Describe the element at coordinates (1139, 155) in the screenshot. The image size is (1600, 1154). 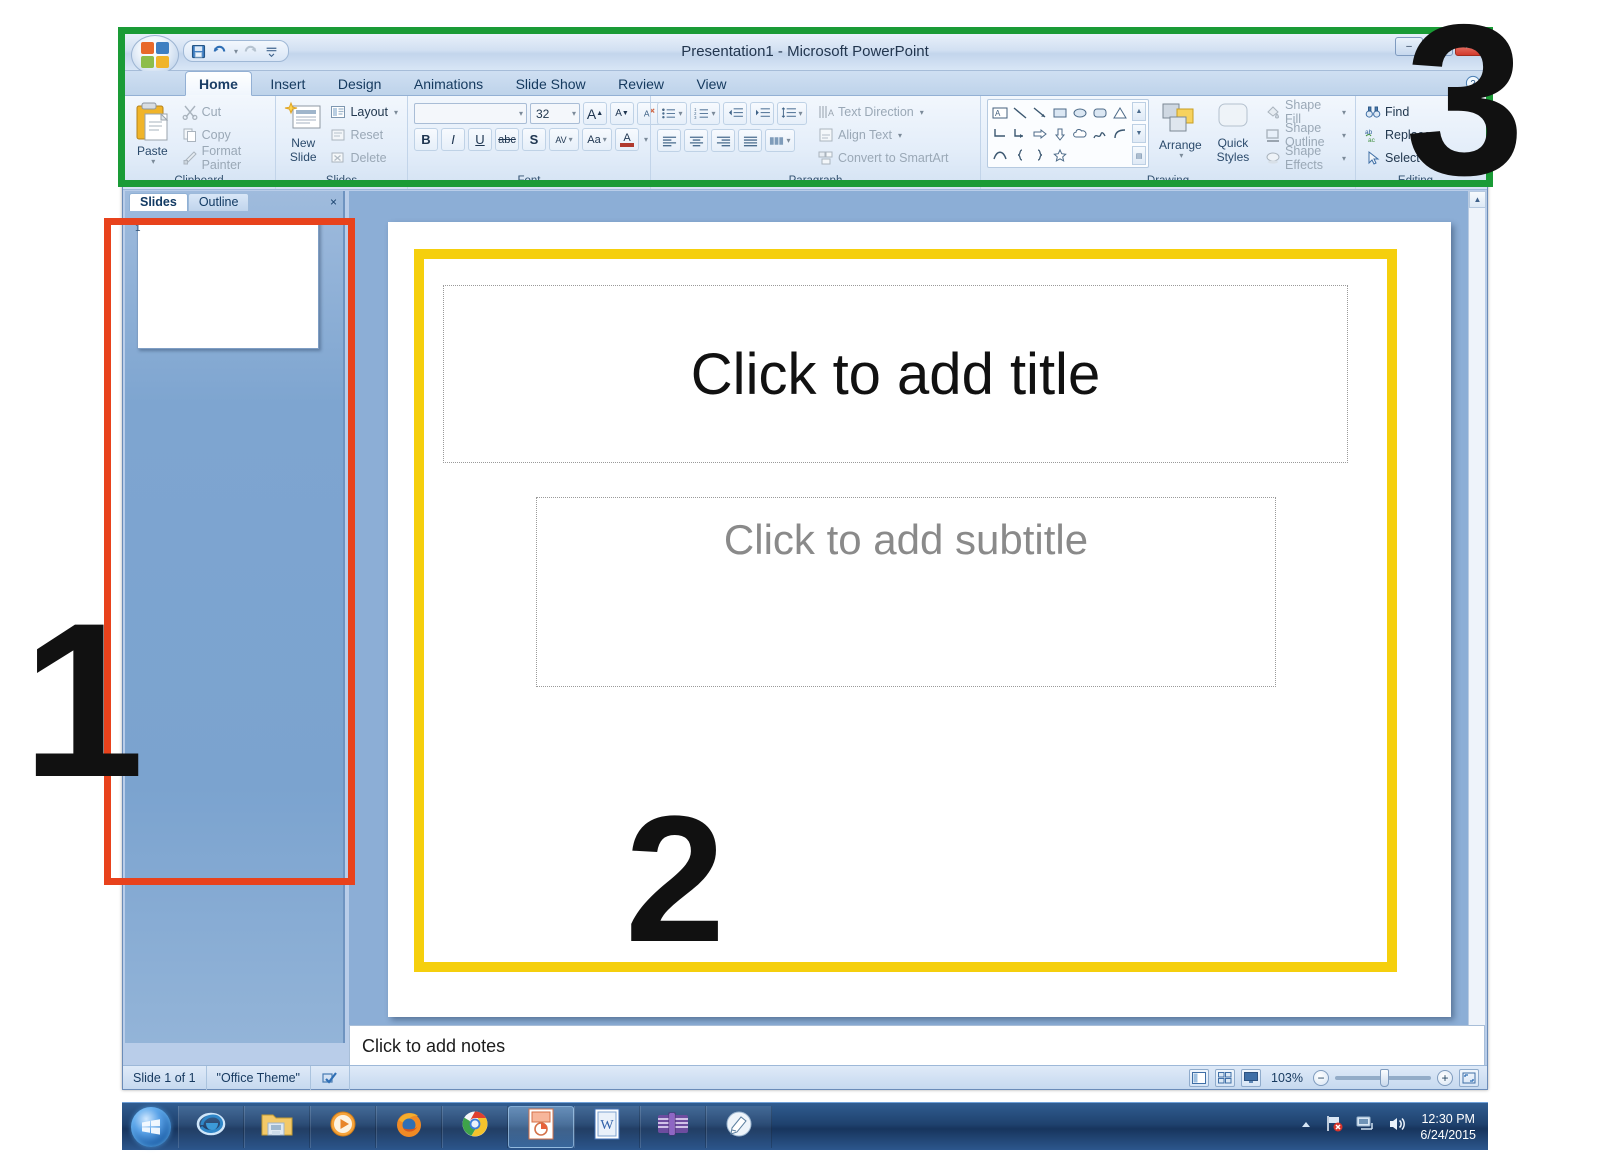
I see `shapes-more-icon: ▤` at that location.